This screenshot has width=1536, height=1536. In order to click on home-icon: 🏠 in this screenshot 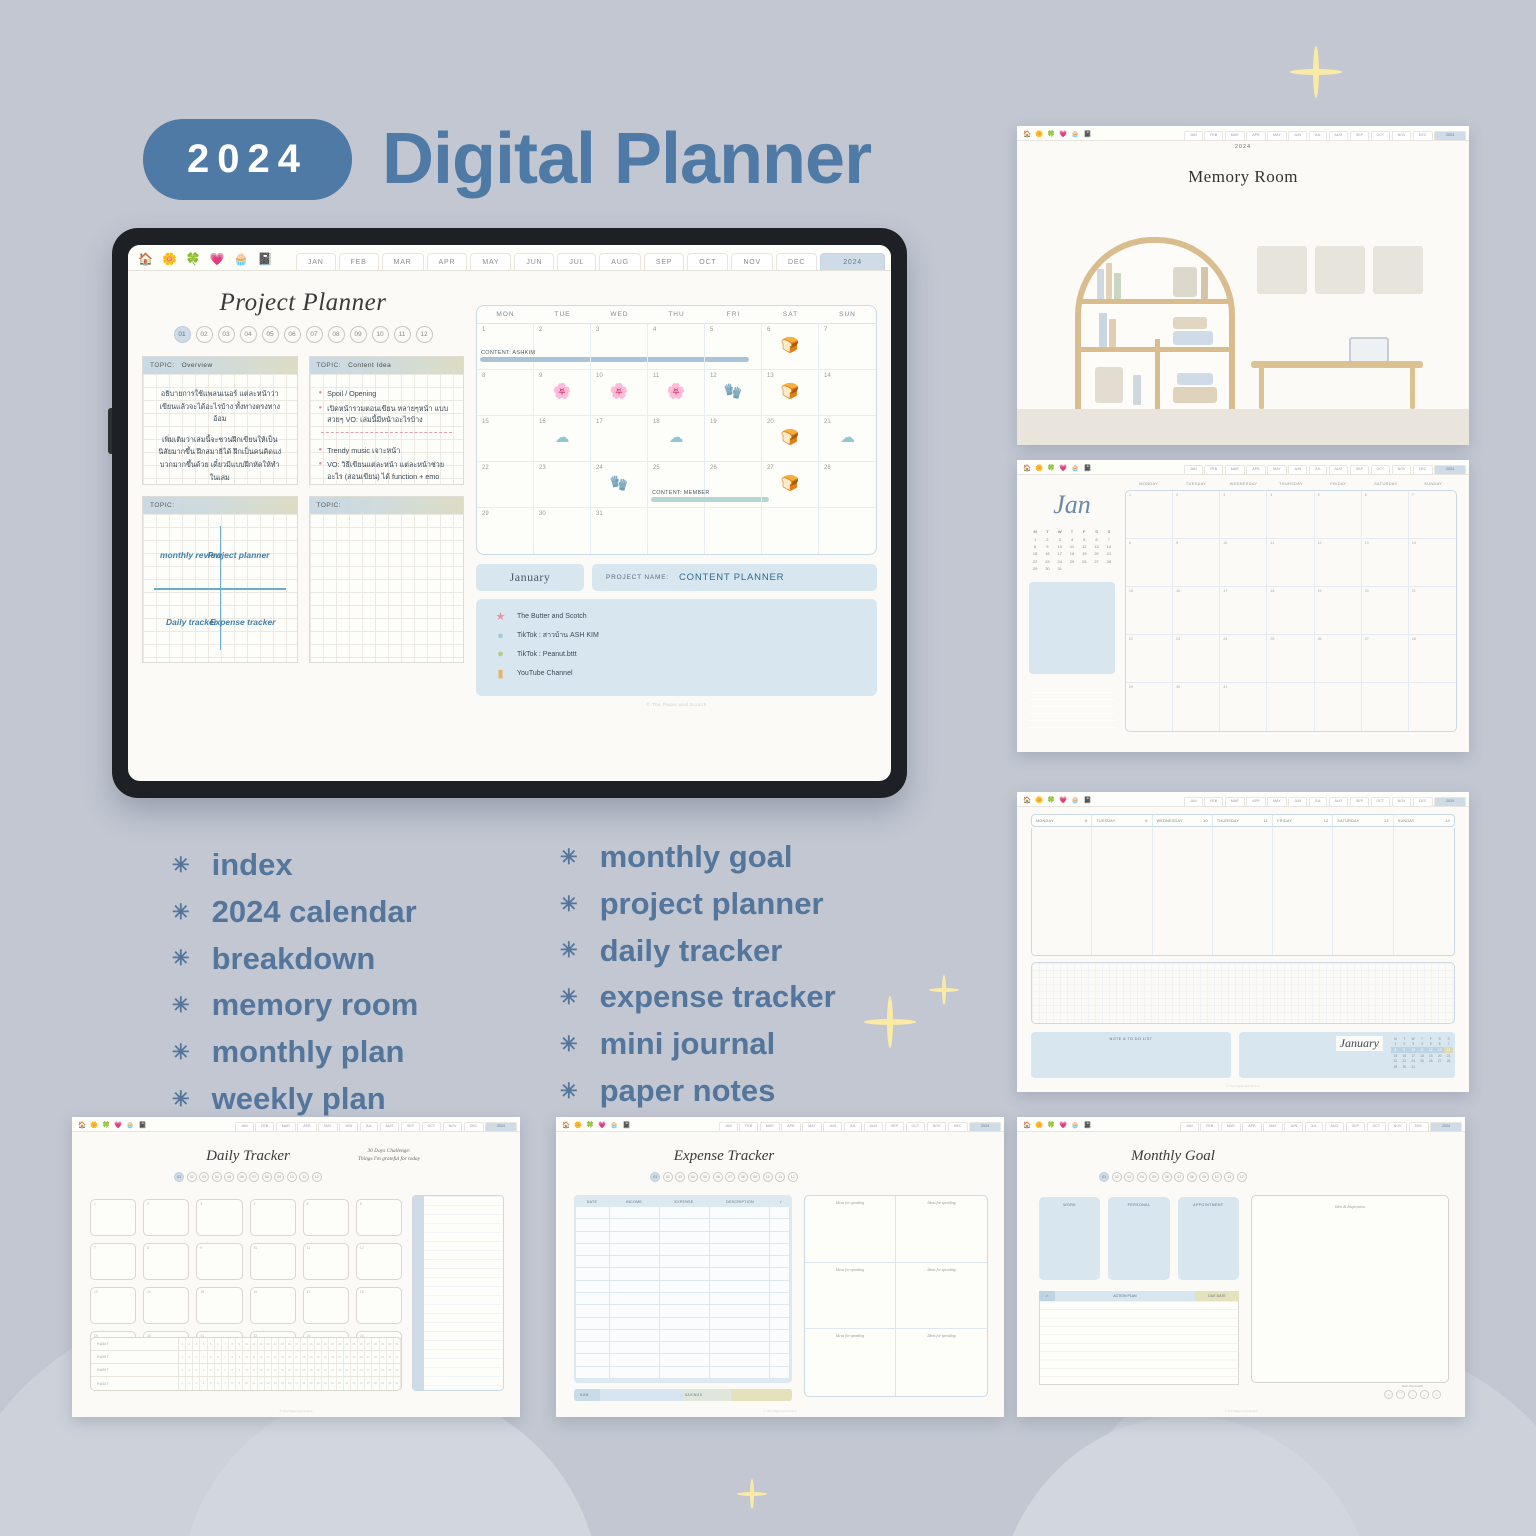, I will do `click(1027, 1126)`.